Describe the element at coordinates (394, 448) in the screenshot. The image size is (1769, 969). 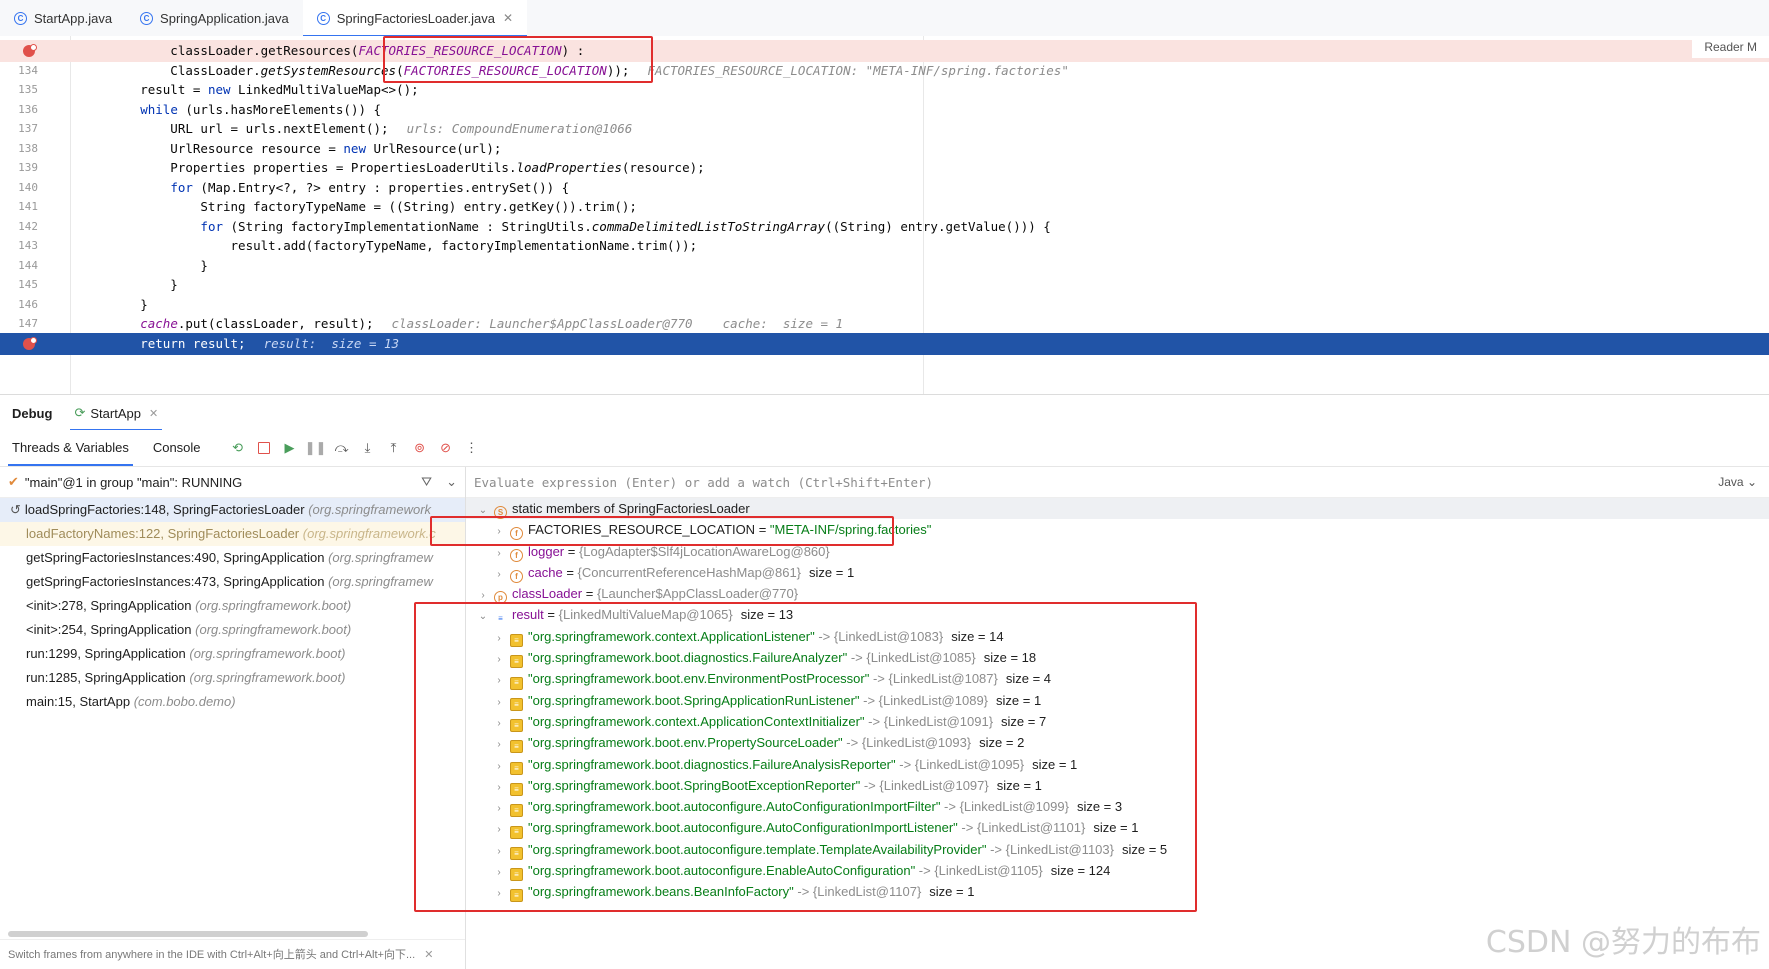
I see `step-out-icon: ⤒` at that location.